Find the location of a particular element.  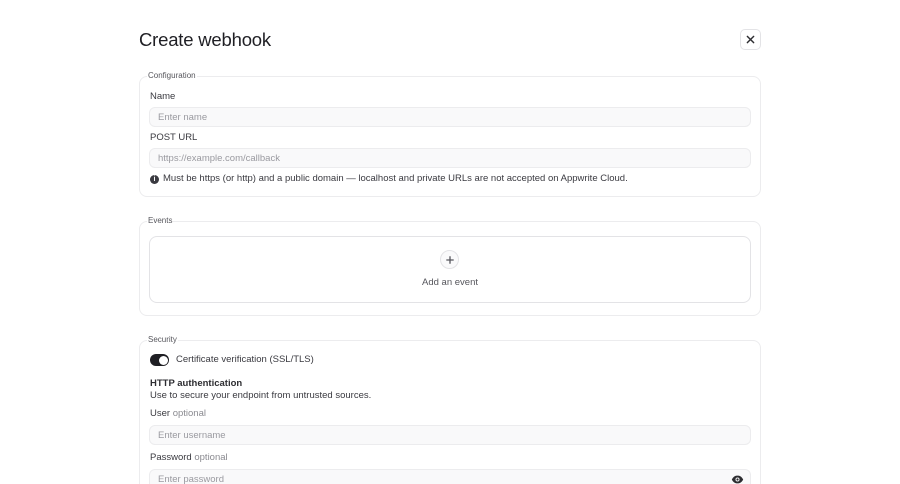

close-button is located at coordinates (750, 39).